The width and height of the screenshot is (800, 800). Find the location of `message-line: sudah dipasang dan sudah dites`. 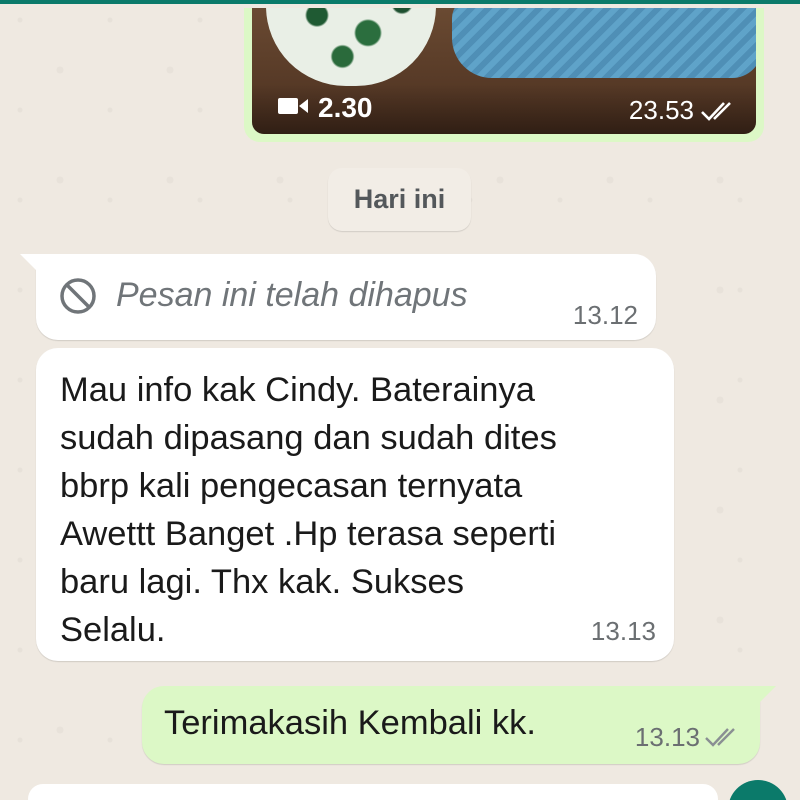

message-line: sudah dipasang dan sudah dites is located at coordinates (308, 438).